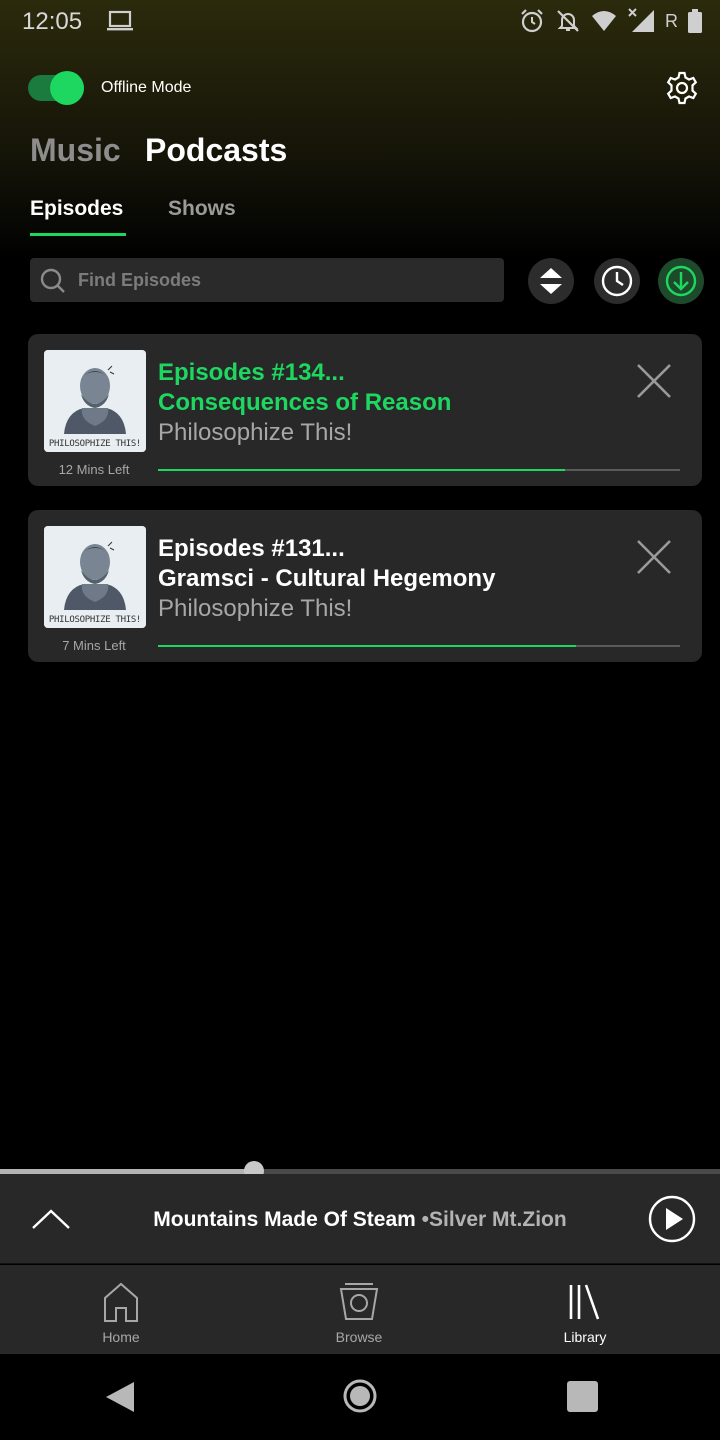  Describe the element at coordinates (284, 1219) in the screenshot. I see `now-playing-title: Mountains Made Of Steam` at that location.